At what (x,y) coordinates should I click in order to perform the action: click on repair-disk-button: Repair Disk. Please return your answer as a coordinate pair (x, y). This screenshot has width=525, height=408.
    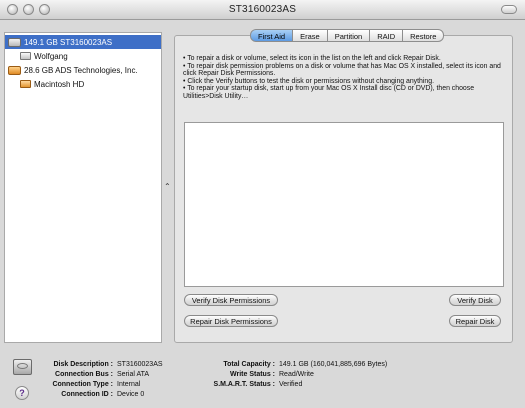
    Looking at the image, I should click on (475, 321).